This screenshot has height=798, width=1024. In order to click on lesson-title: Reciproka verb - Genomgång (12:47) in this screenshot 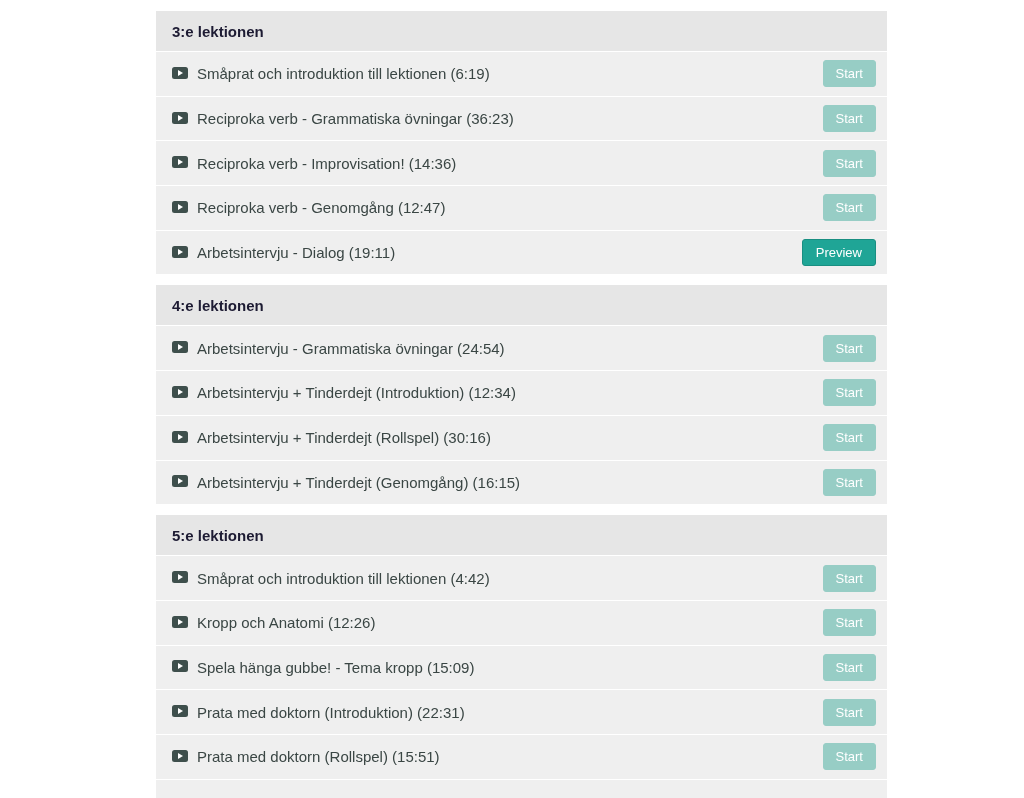, I will do `click(322, 208)`.